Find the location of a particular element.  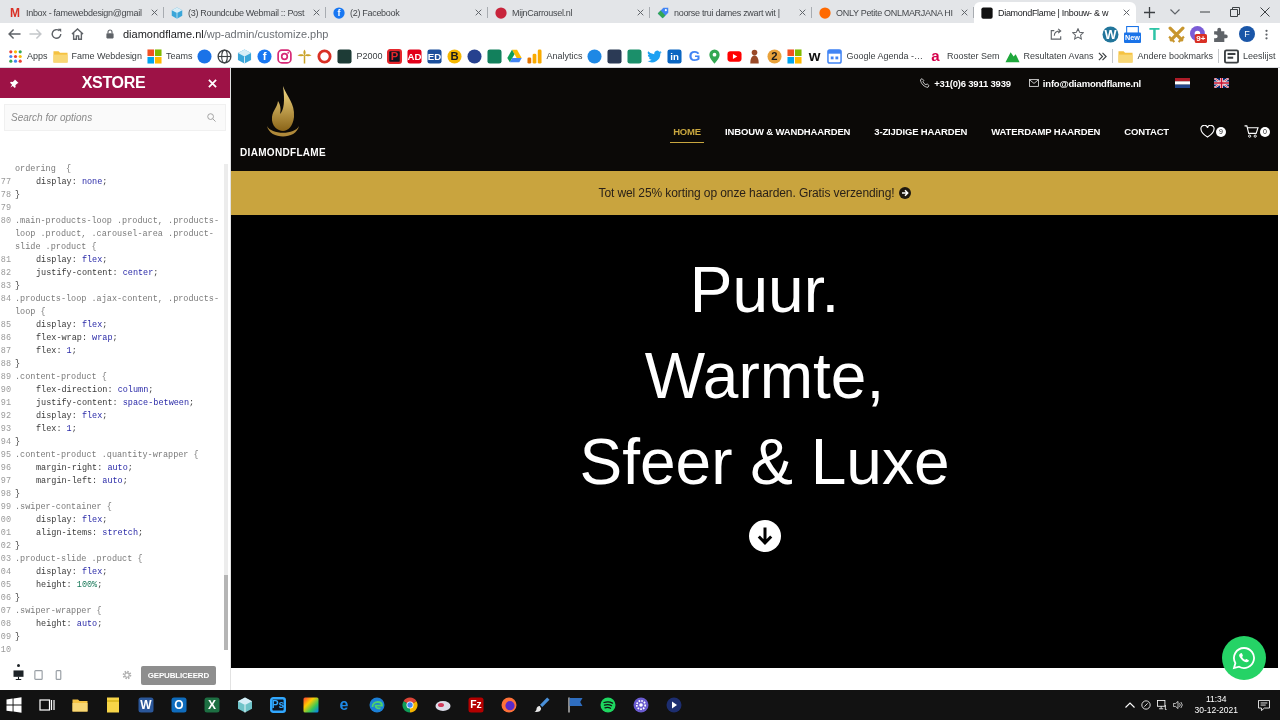

letter-tile-icon: P is located at coordinates (395, 56).